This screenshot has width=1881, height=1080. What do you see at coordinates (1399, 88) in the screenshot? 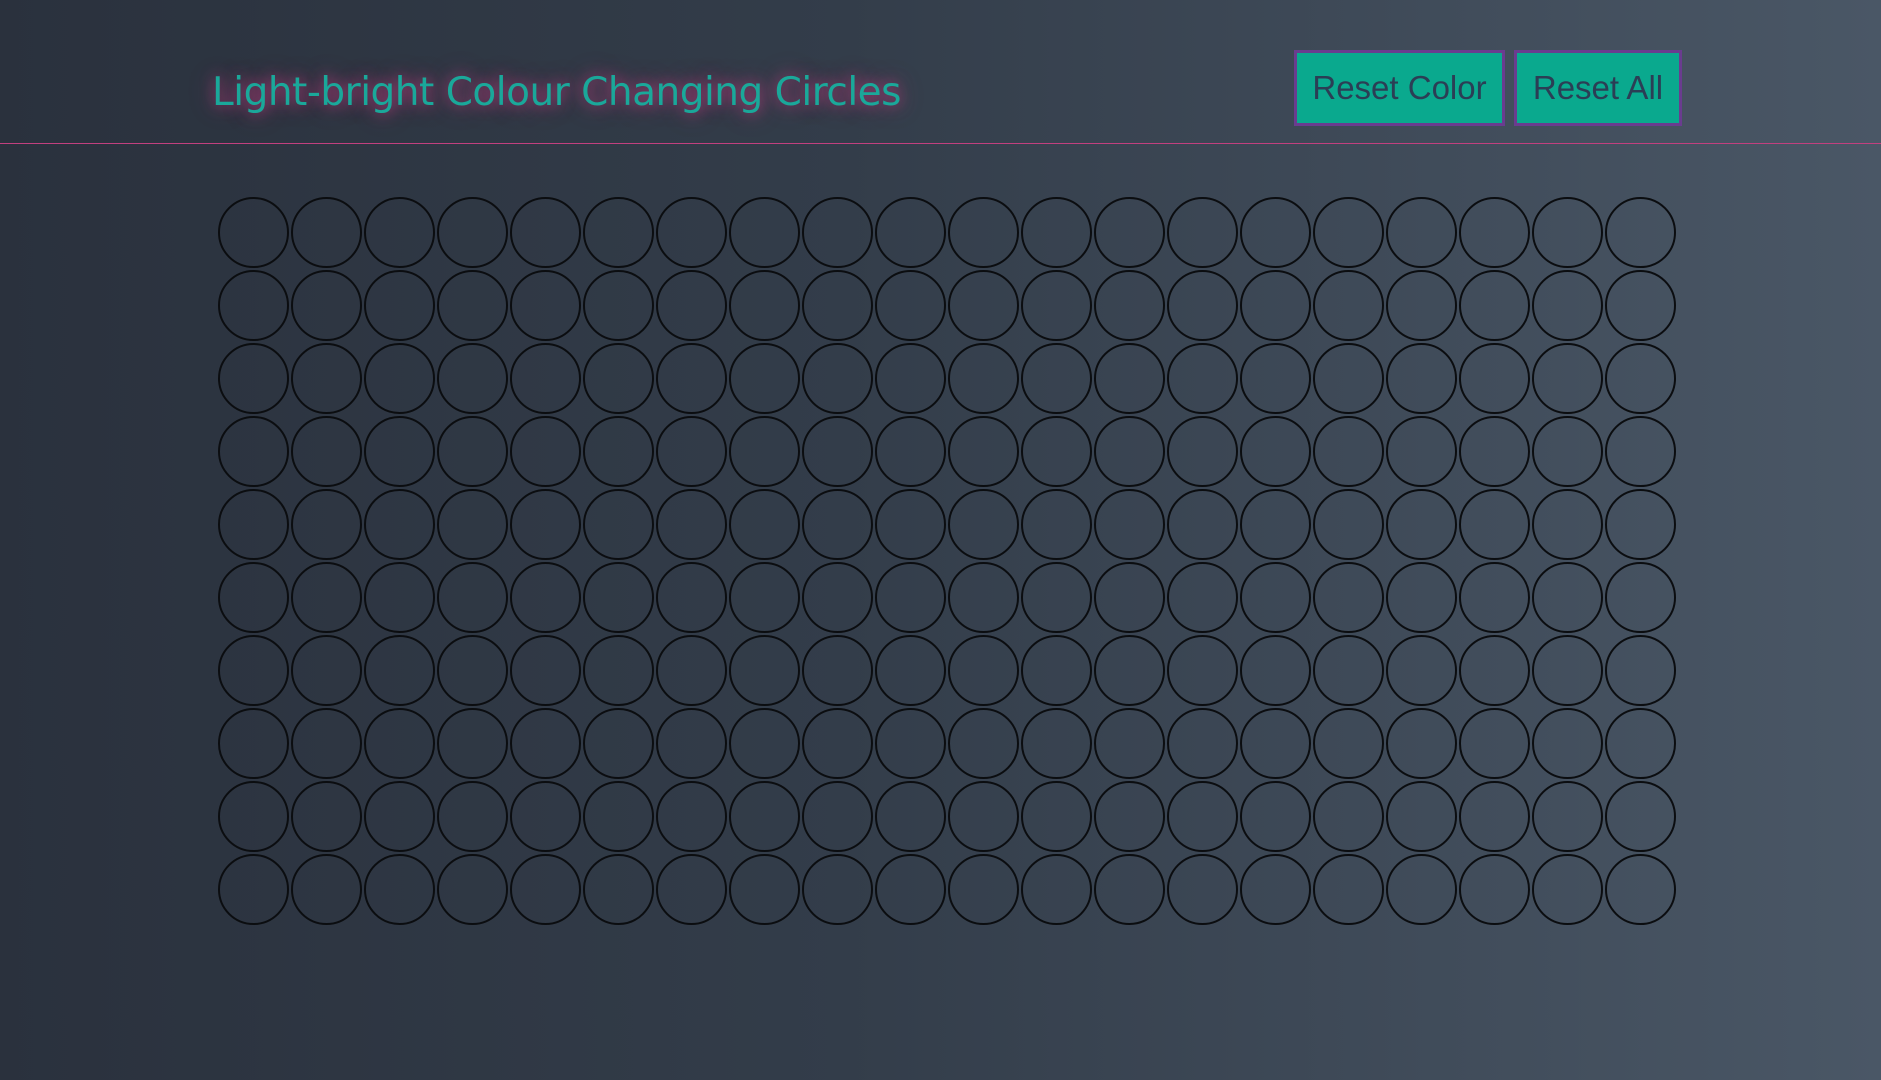
I see `reset-color-button: Reset Color` at bounding box center [1399, 88].